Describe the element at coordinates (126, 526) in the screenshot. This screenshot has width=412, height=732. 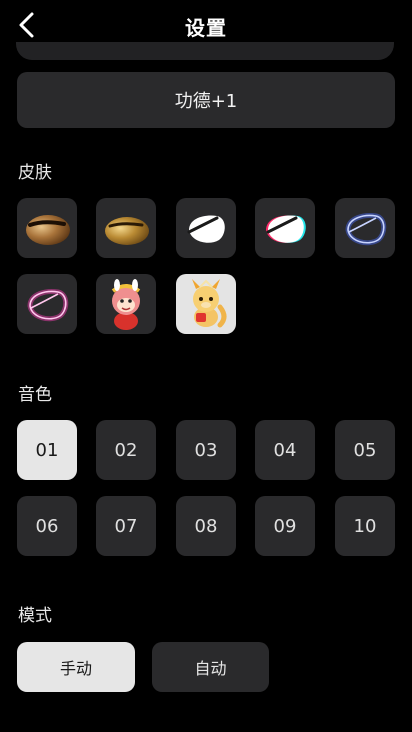
I see `tone-07: 07` at that location.